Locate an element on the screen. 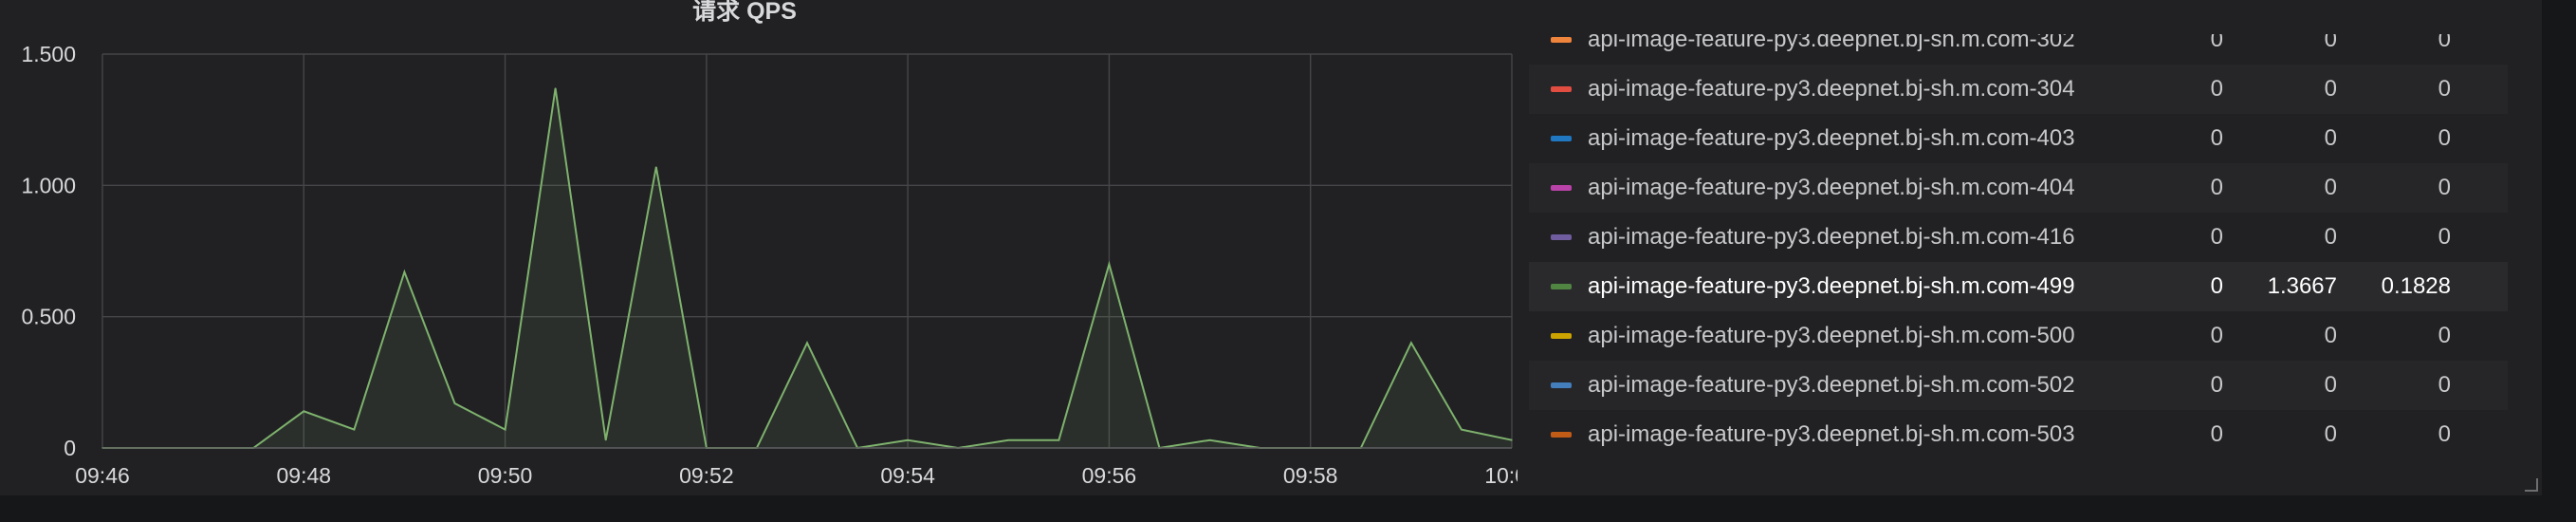 The width and height of the screenshot is (2576, 522). x-tick-label: 09:46 is located at coordinates (102, 475).